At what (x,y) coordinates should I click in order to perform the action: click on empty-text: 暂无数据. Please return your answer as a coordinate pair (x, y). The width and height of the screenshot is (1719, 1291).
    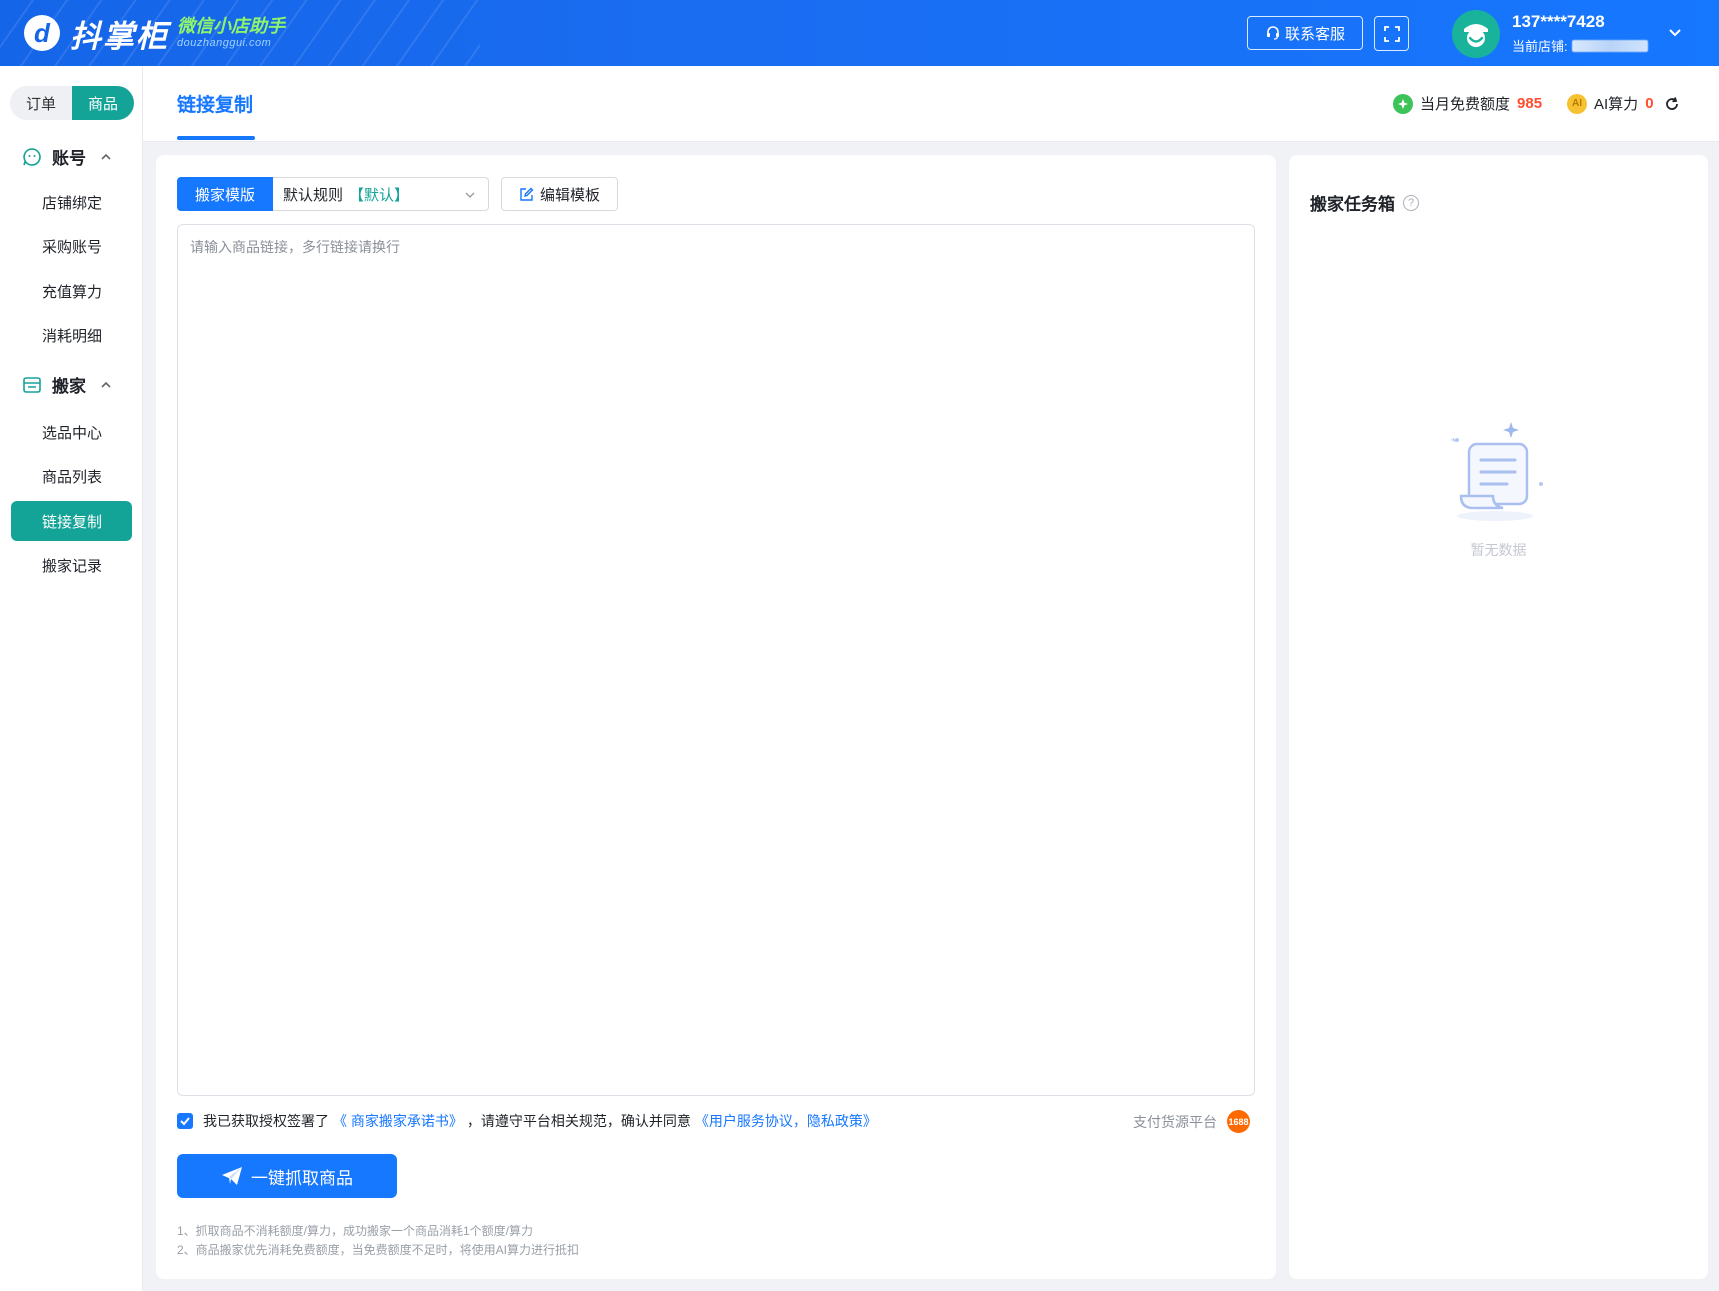
    Looking at the image, I should click on (1498, 550).